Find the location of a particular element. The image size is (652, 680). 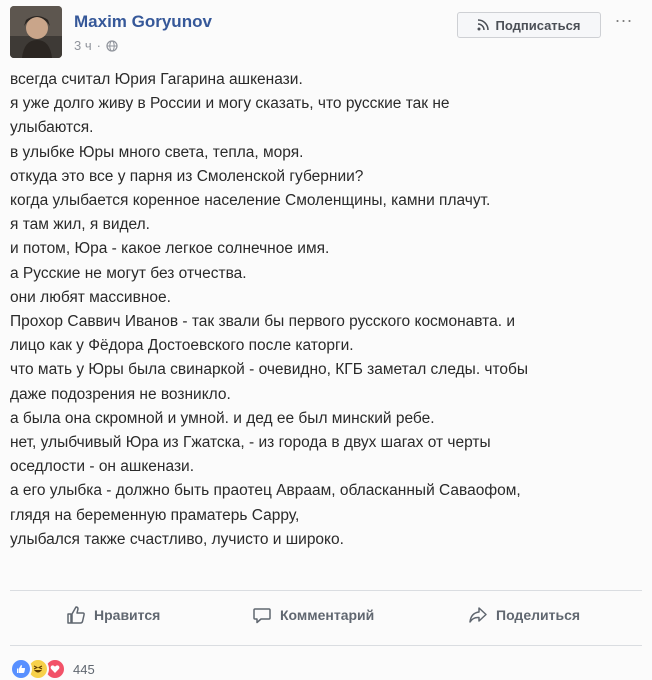

thumbs-up-icon is located at coordinates (76, 615).